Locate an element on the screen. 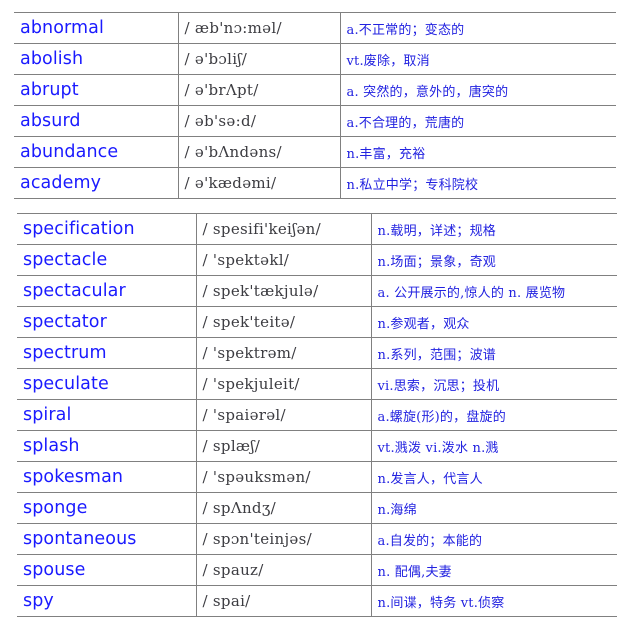  table-row: abundance / ə'bΛndəns/n.丰富，充裕 is located at coordinates (315, 152).